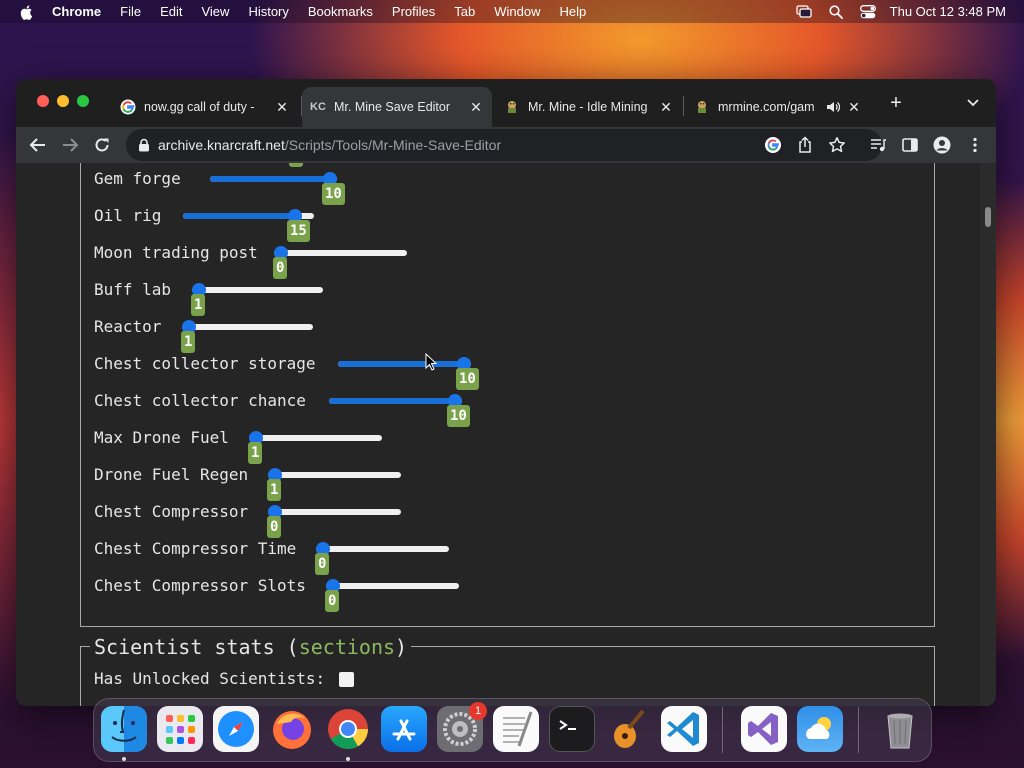 Image resolution: width=1024 pixels, height=768 pixels. What do you see at coordinates (248, 223) in the screenshot?
I see `range-slider: 15` at bounding box center [248, 223].